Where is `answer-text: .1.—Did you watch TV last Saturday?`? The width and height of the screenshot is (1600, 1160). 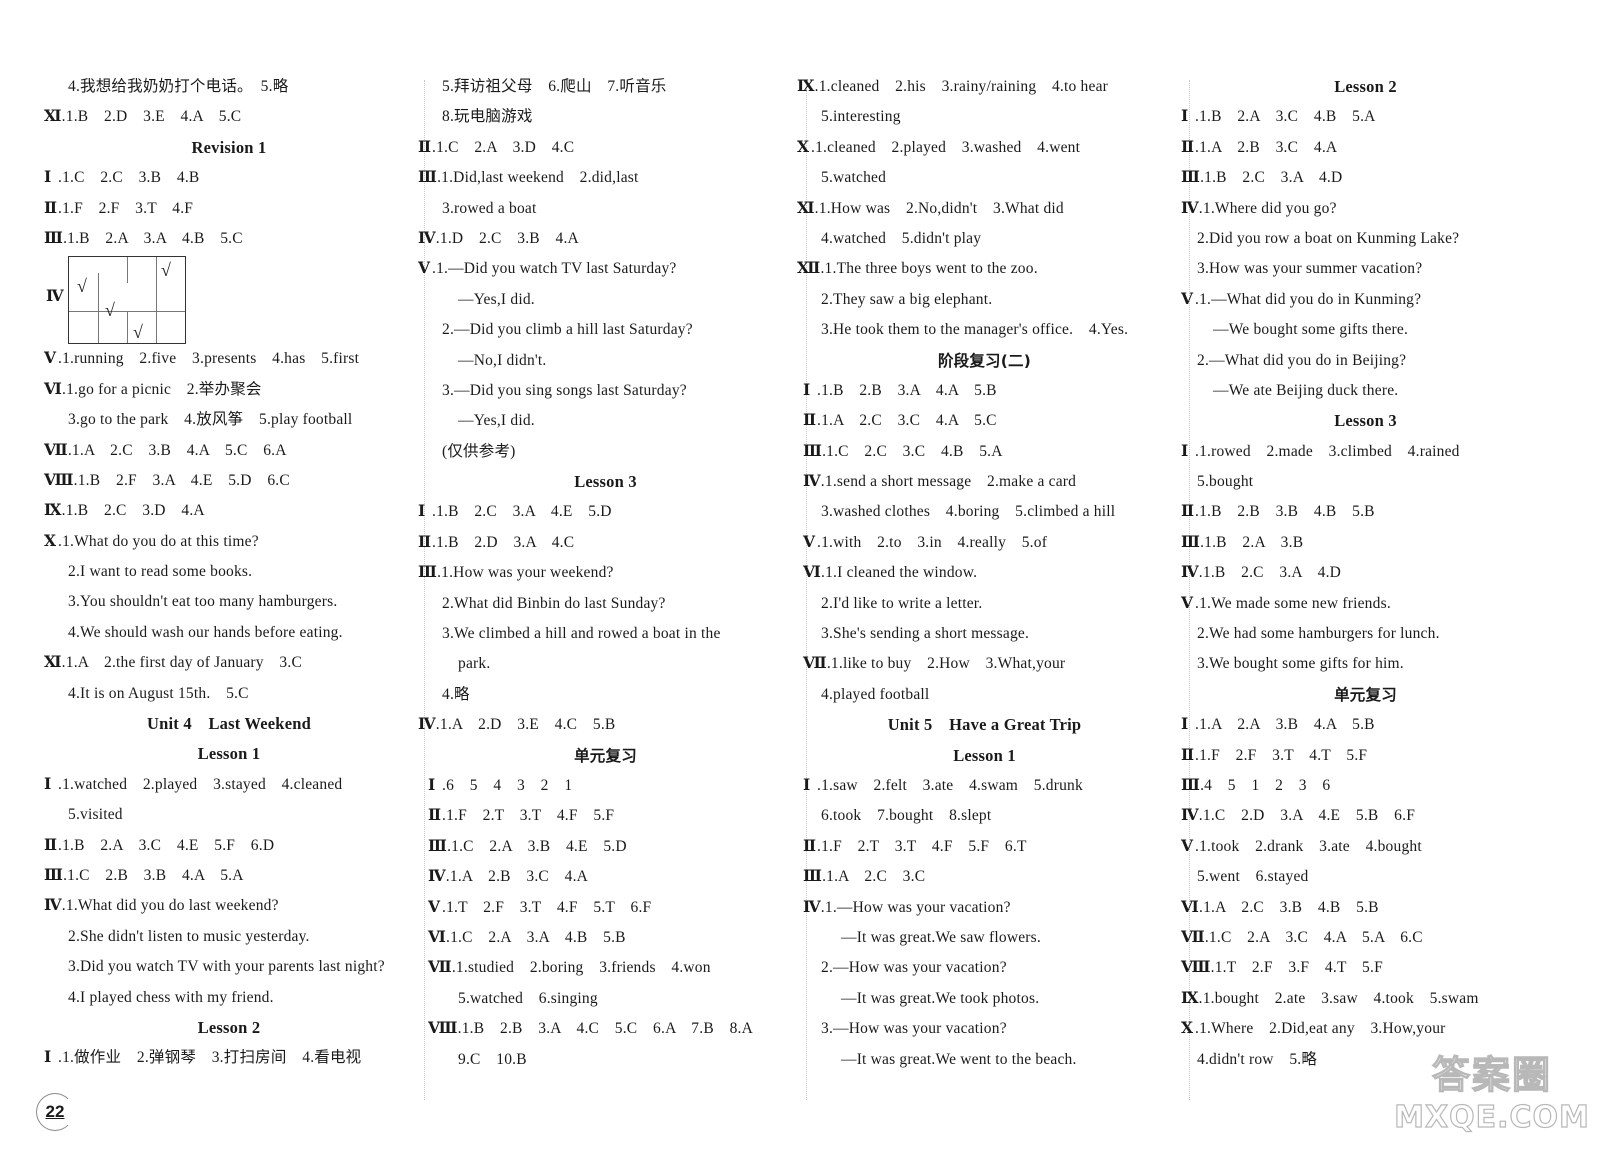 answer-text: .1.—Did you watch TV last Saturday? is located at coordinates (554, 269).